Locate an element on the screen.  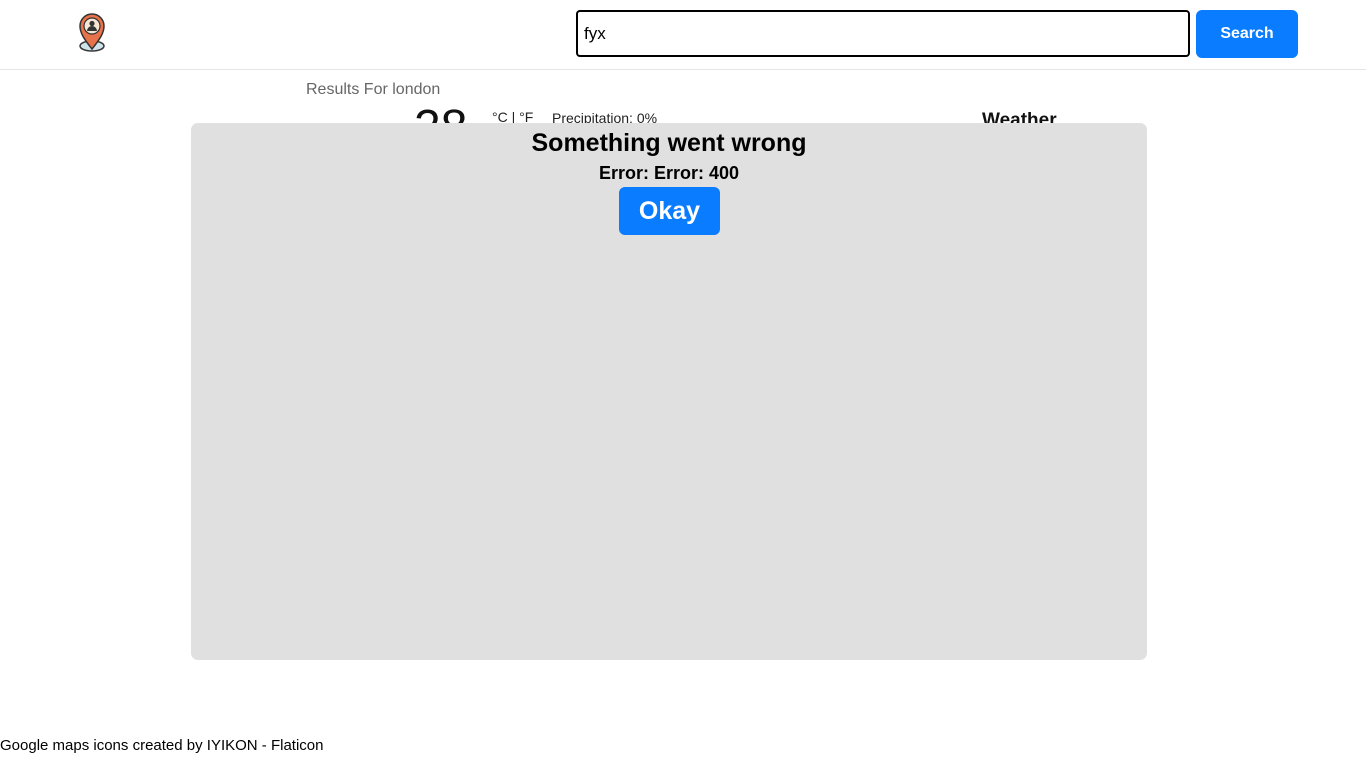
weather-heading: Weather is located at coordinates (1019, 117).